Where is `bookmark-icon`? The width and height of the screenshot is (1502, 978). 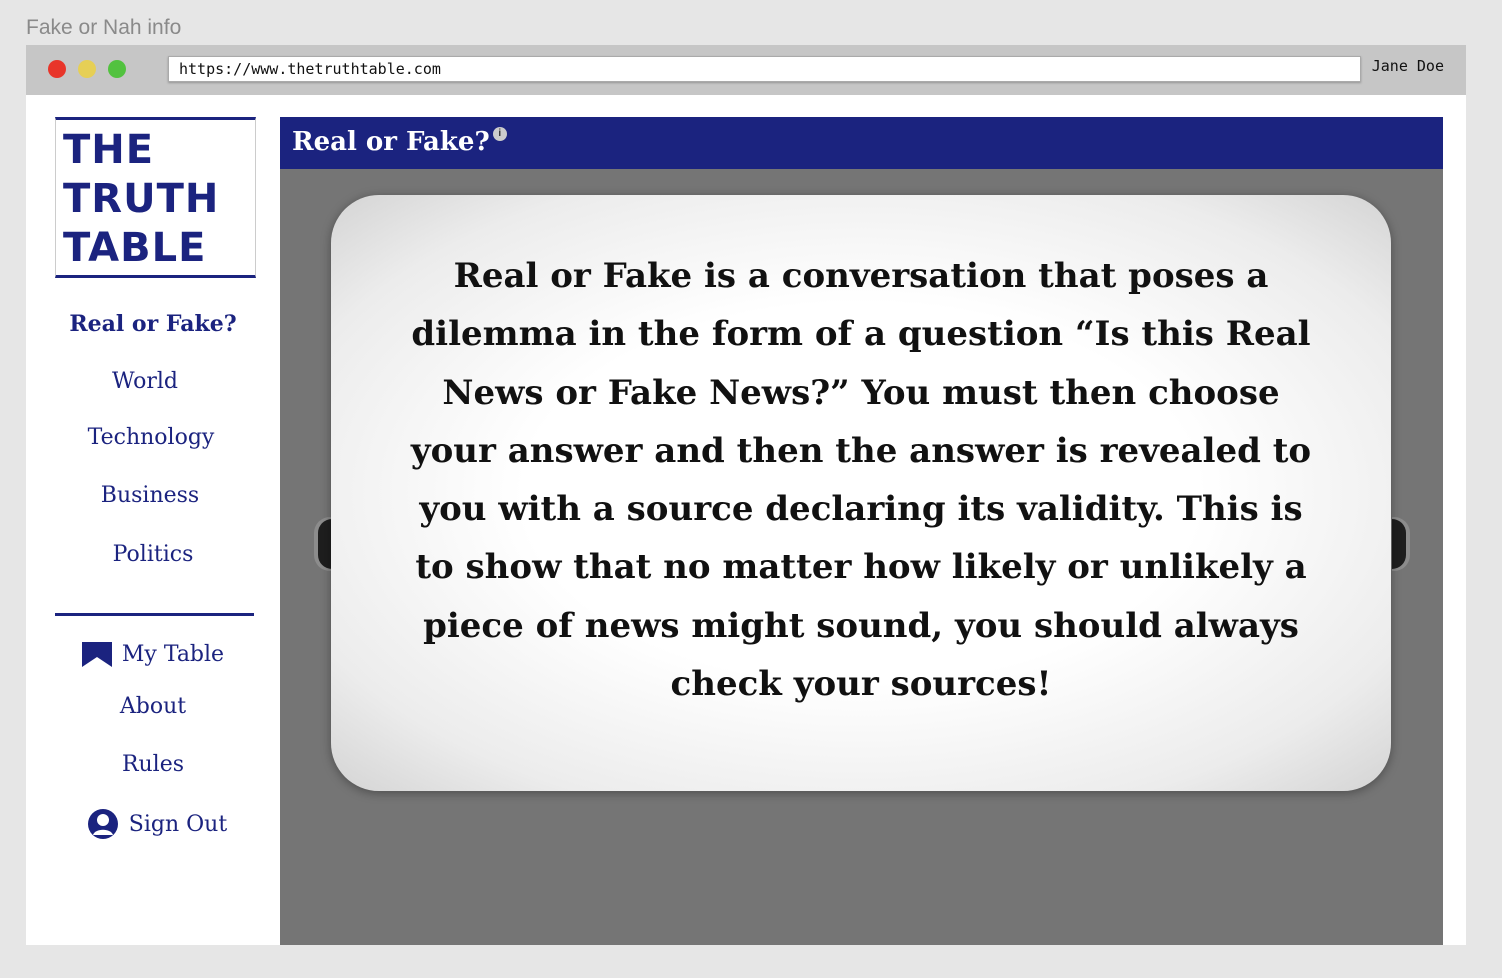 bookmark-icon is located at coordinates (96, 654).